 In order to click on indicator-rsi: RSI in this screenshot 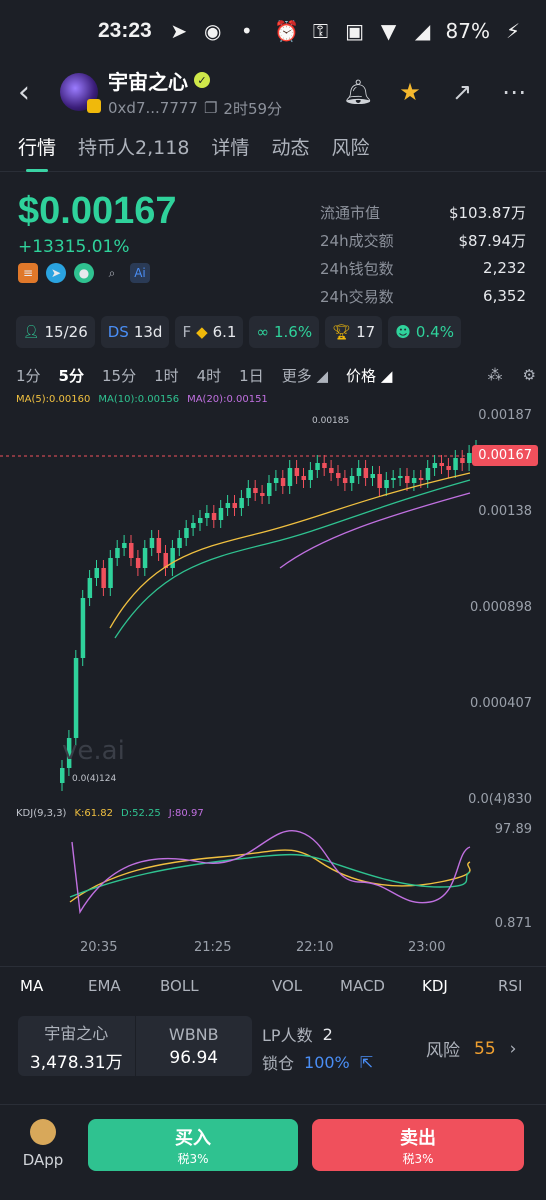, I will do `click(510, 986)`.